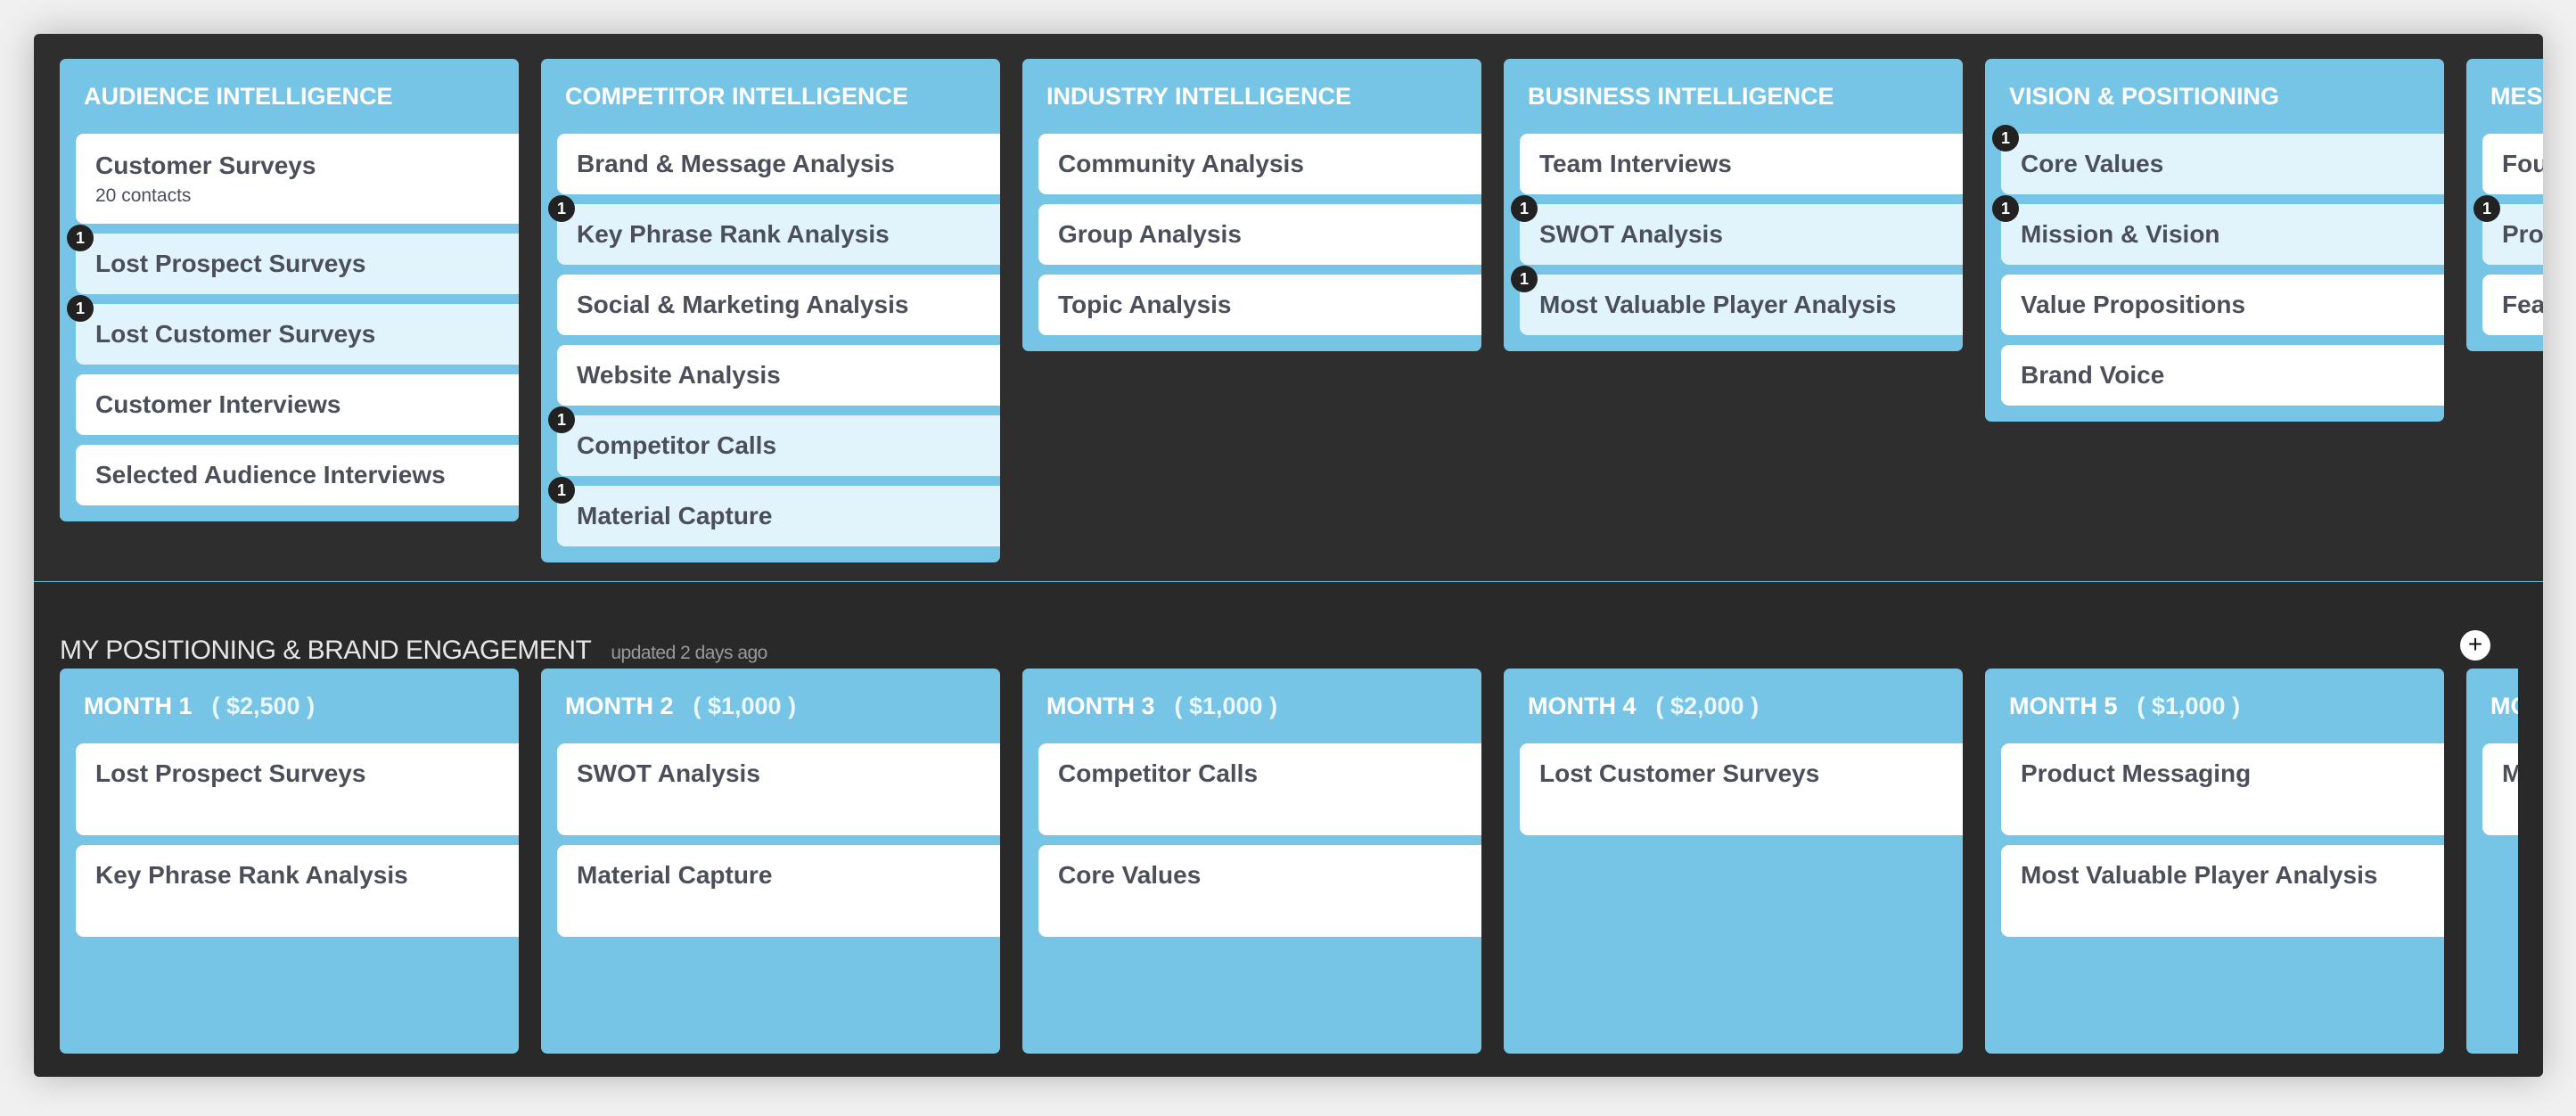 The height and width of the screenshot is (1116, 2576). I want to click on list-item: Brand & Message Analysis, so click(779, 164).